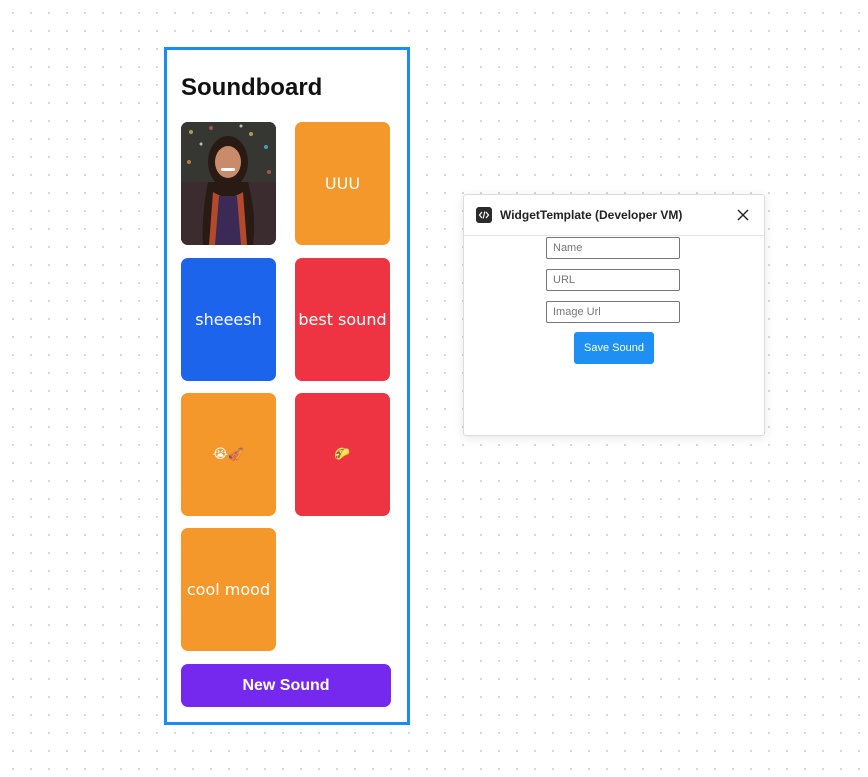 The image size is (868, 777). I want to click on dialog-title: WidgetTemplate (Developer VM), so click(591, 215).